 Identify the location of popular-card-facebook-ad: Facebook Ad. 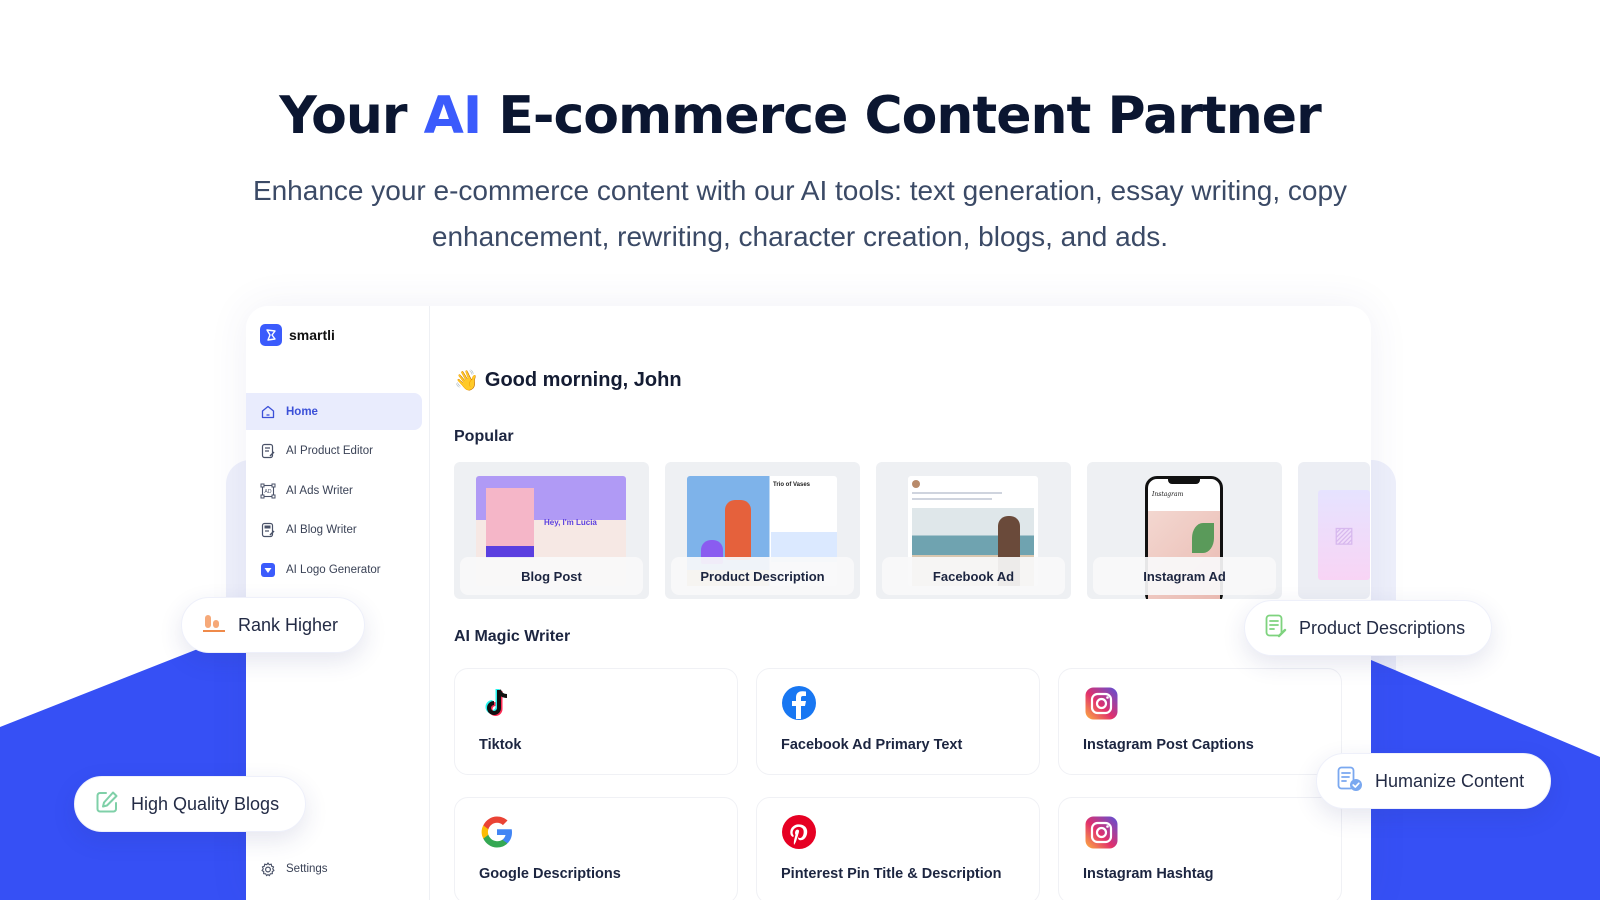
(973, 530).